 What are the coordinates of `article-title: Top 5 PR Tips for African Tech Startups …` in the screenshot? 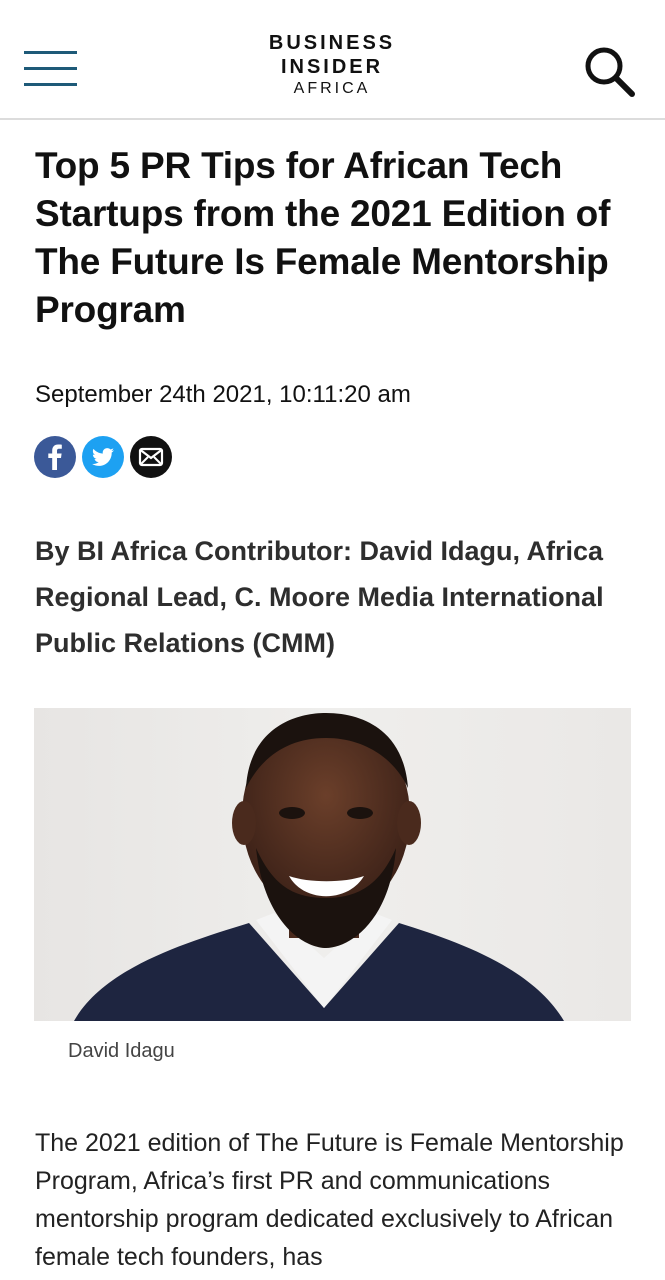 It's located at (323, 237).